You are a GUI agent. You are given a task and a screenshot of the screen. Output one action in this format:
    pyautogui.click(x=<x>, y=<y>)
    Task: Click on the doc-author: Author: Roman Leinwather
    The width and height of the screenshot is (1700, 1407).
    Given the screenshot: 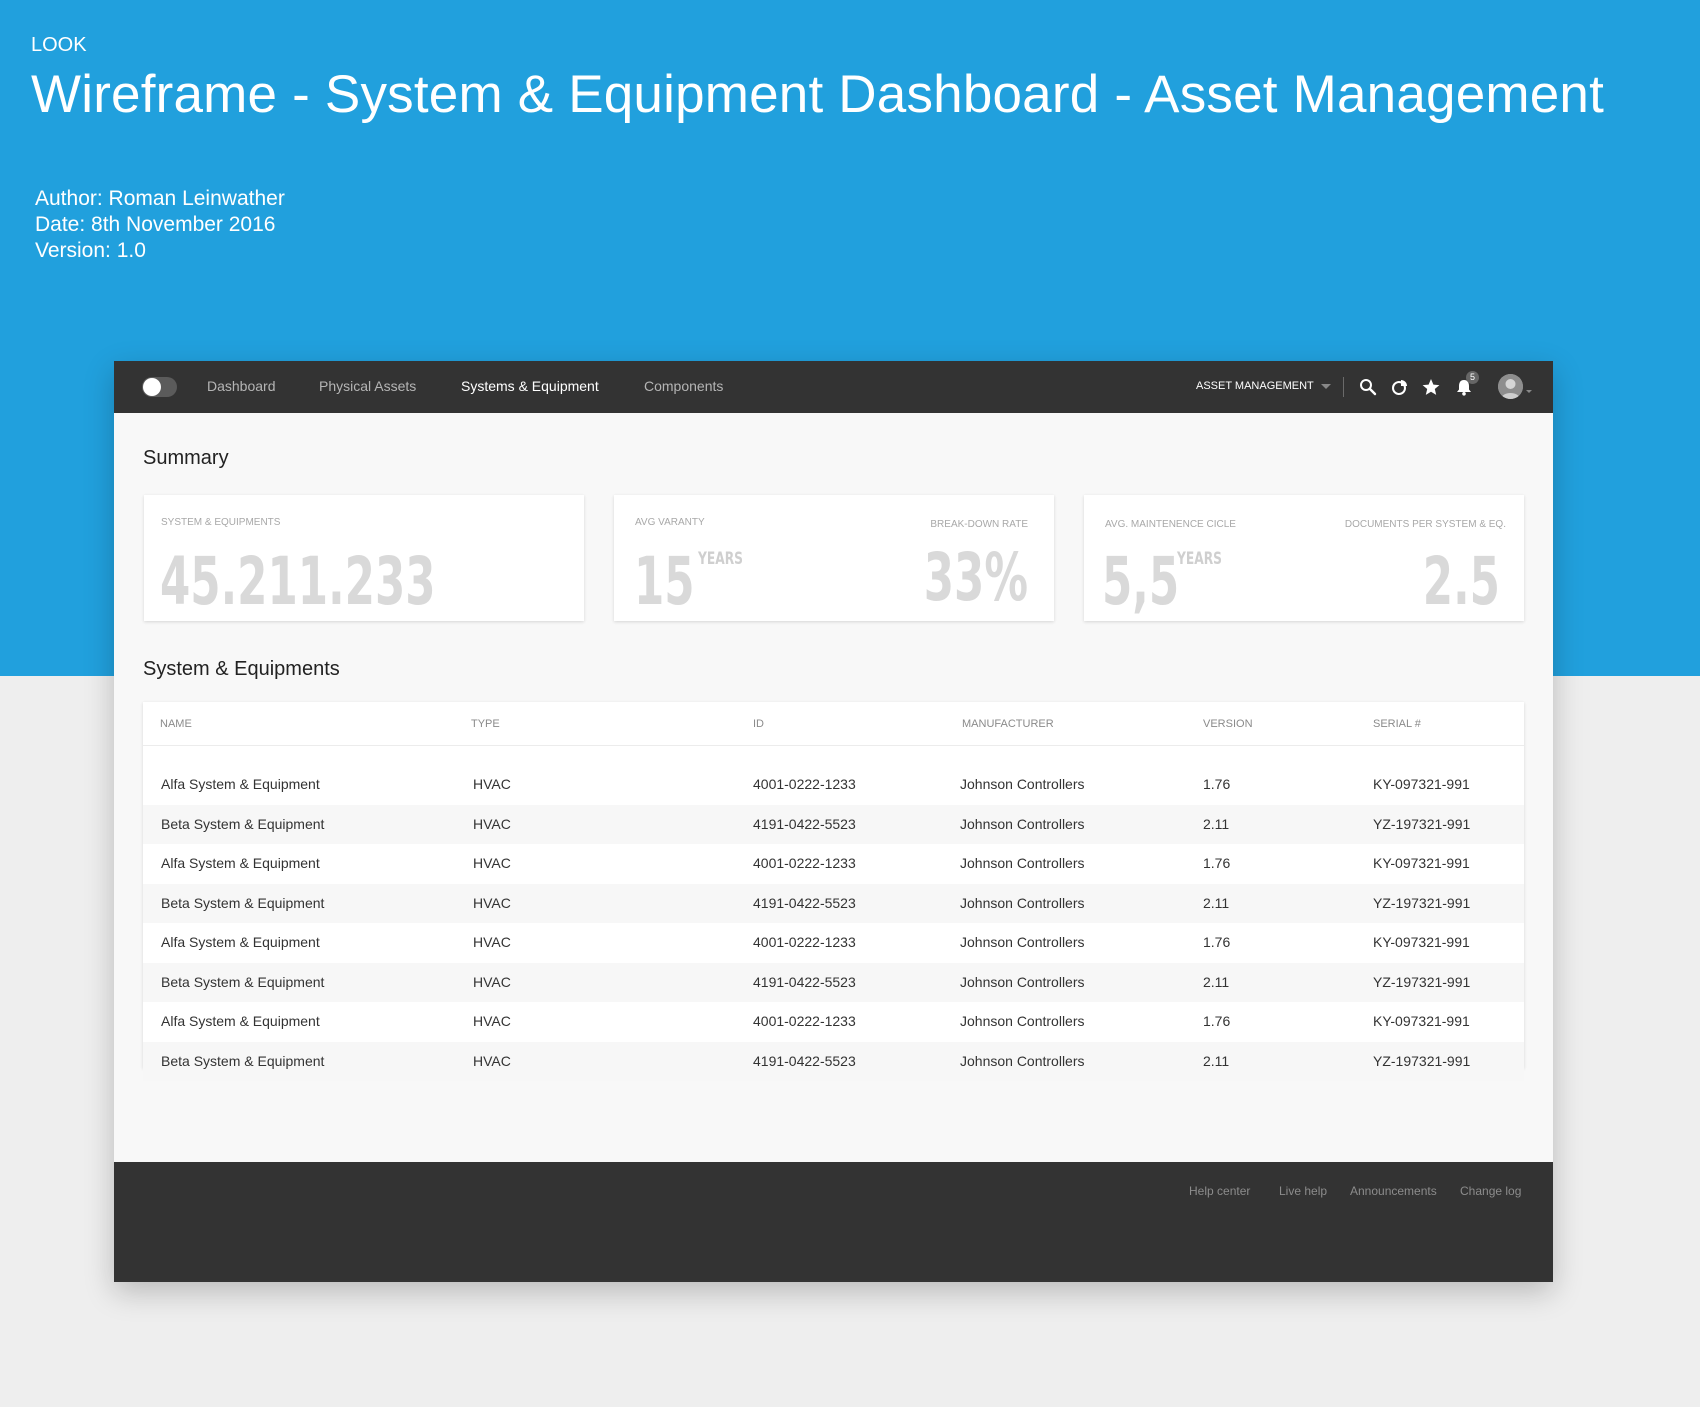 What is the action you would take?
    pyautogui.click(x=160, y=198)
    